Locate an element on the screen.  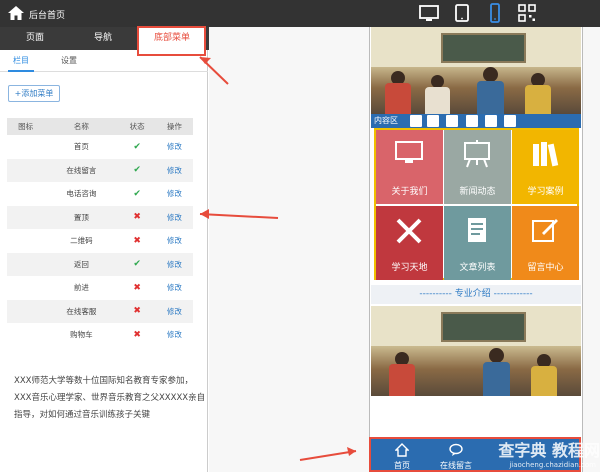
column-header: 名称 is located at coordinates (81, 126).